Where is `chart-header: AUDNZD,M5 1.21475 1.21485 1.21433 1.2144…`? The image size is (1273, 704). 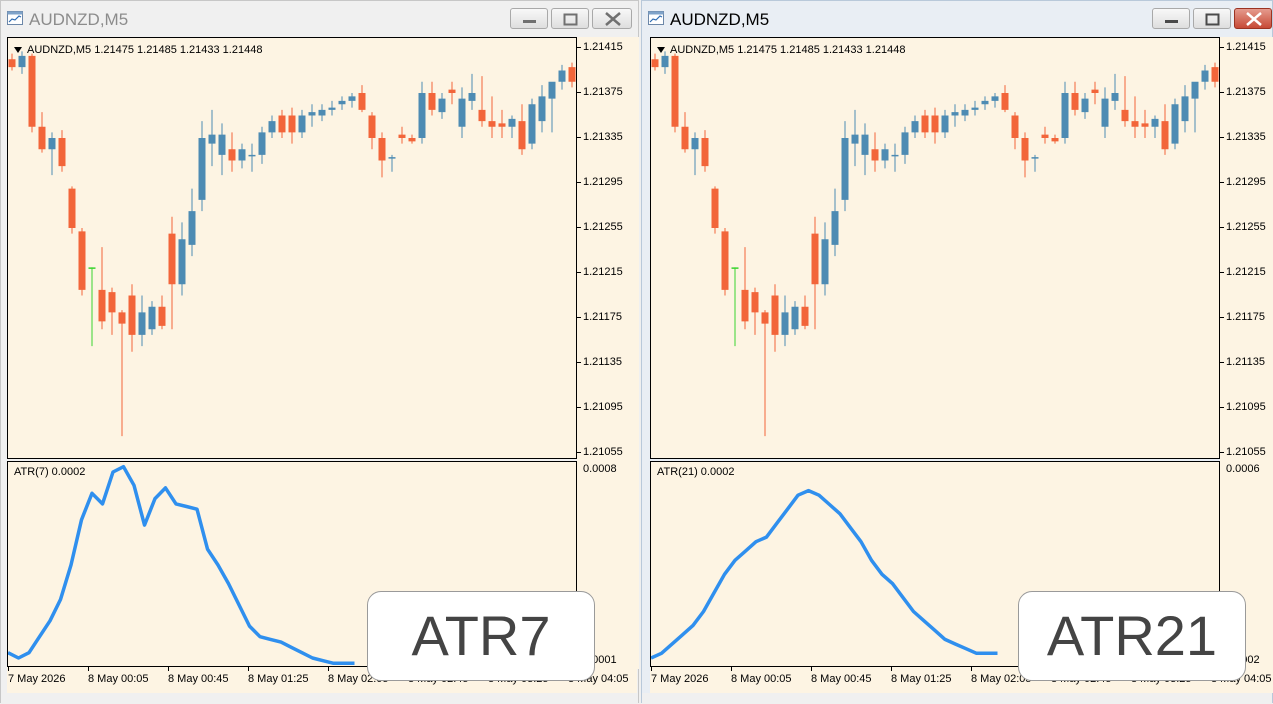 chart-header: AUDNZD,M5 1.21475 1.21485 1.21433 1.2144… is located at coordinates (138, 50).